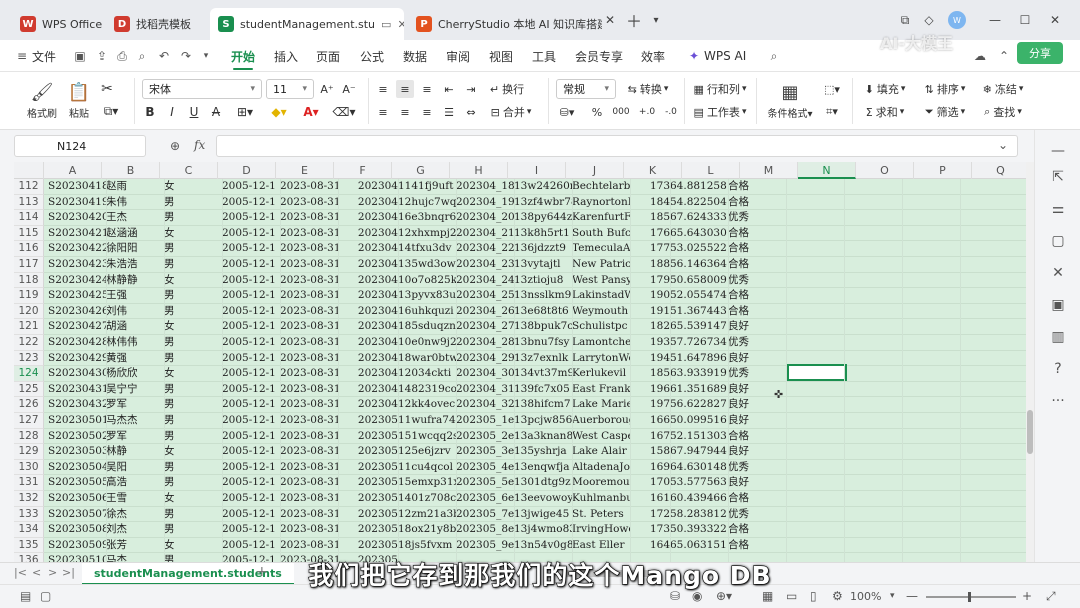 The image size is (1080, 608). I want to click on cell-k: 194, so click(650, 359).